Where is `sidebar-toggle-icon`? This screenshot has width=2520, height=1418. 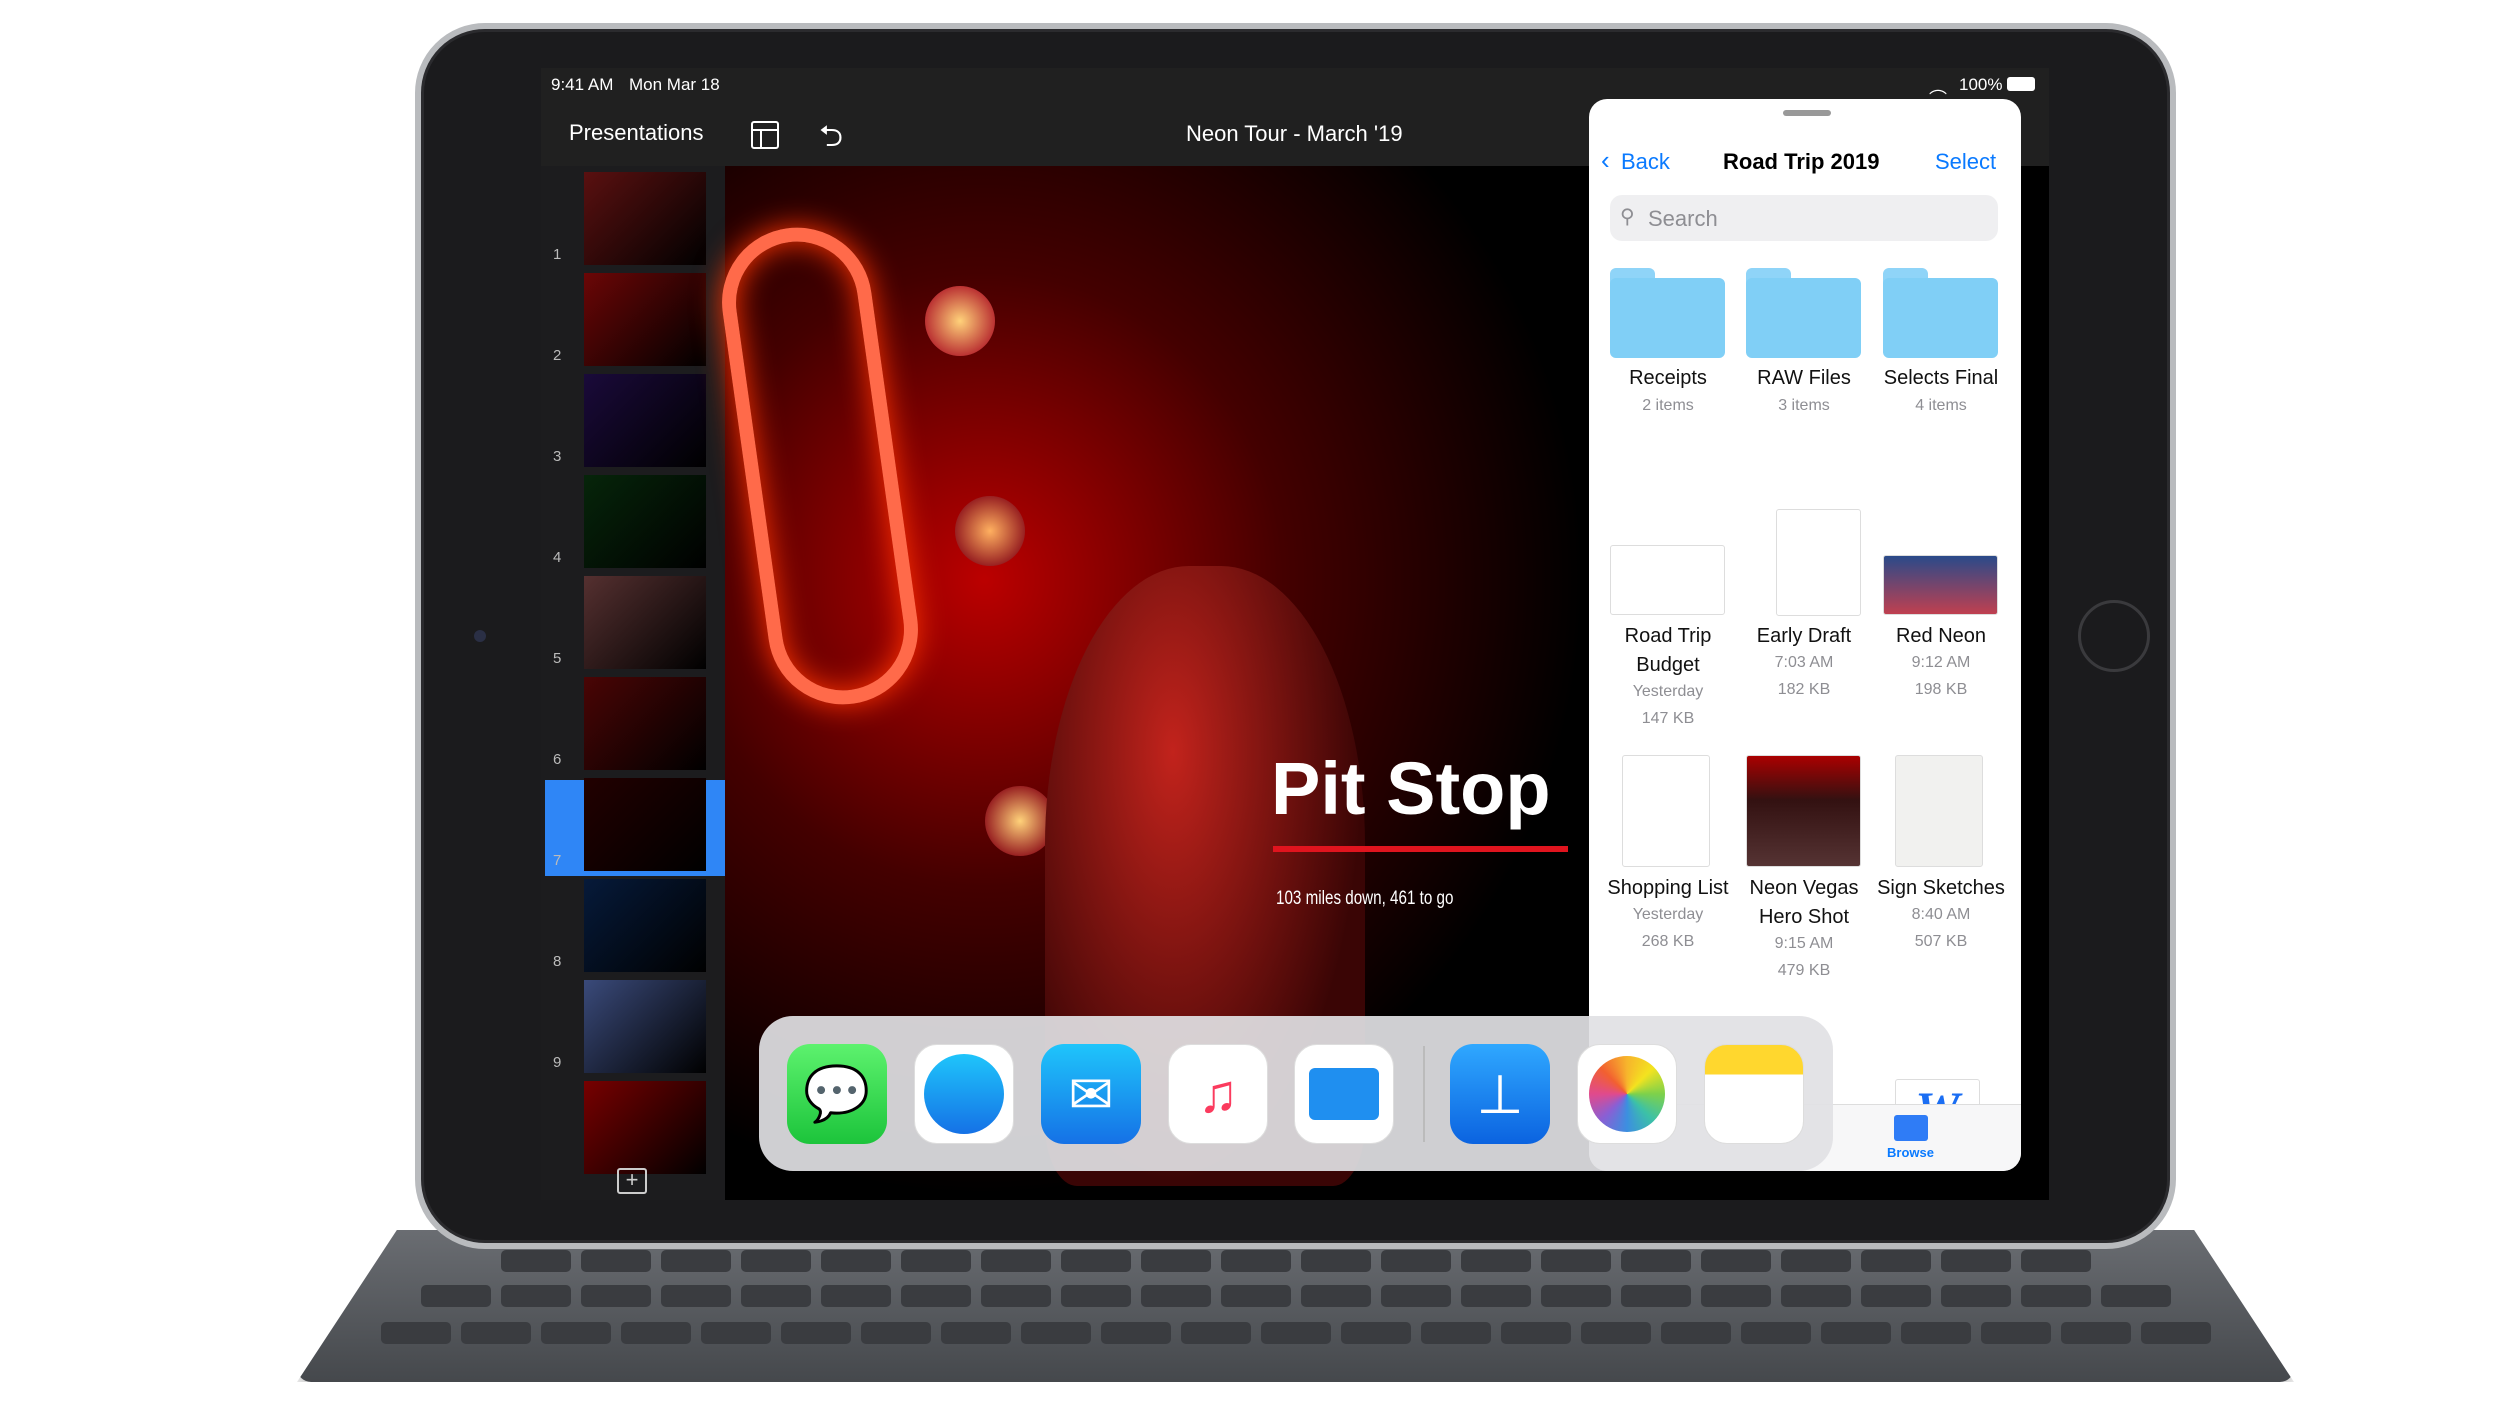 sidebar-toggle-icon is located at coordinates (765, 135).